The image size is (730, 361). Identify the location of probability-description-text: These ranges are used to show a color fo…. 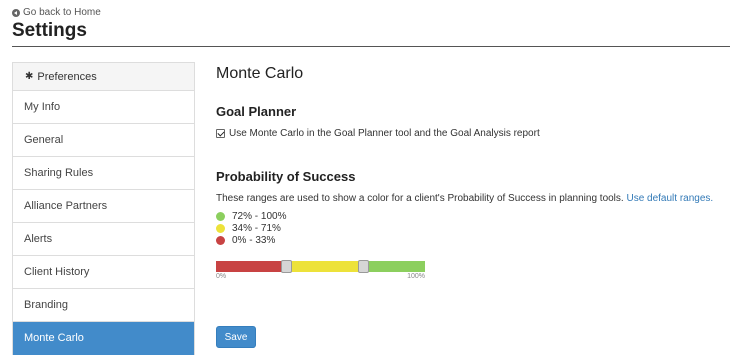
(420, 198).